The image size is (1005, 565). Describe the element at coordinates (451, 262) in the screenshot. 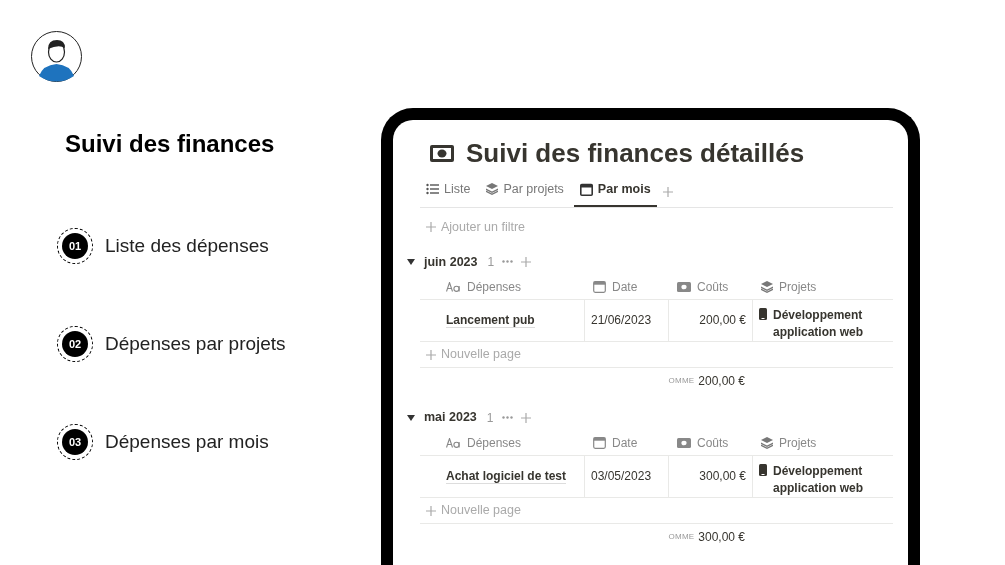

I see `group-label: juin 2023` at that location.